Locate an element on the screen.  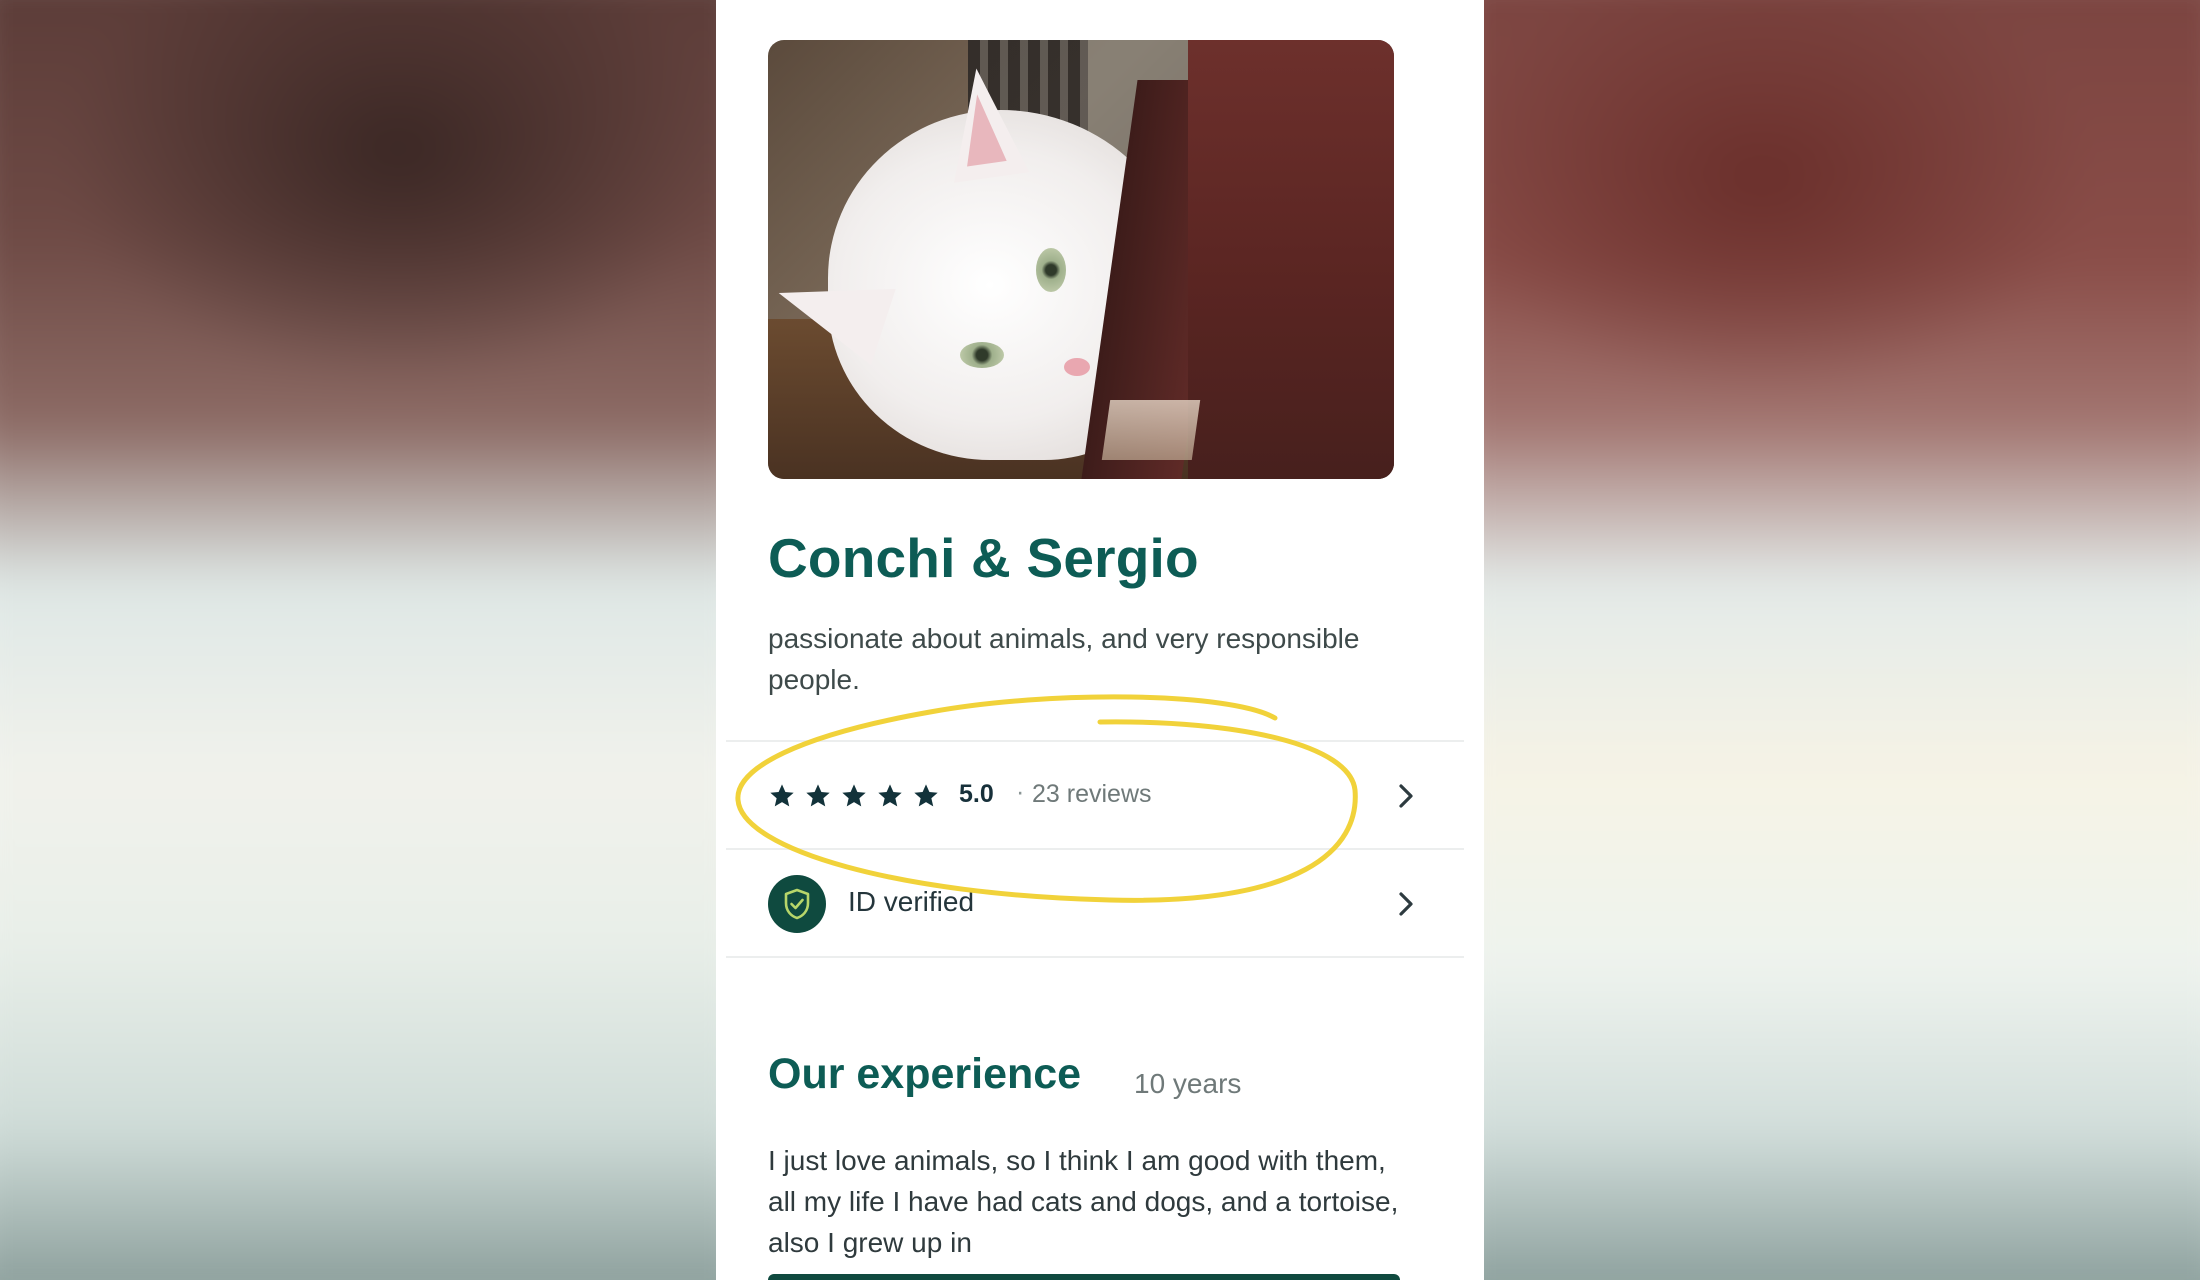
experience-years: 10 years is located at coordinates (1188, 1083).